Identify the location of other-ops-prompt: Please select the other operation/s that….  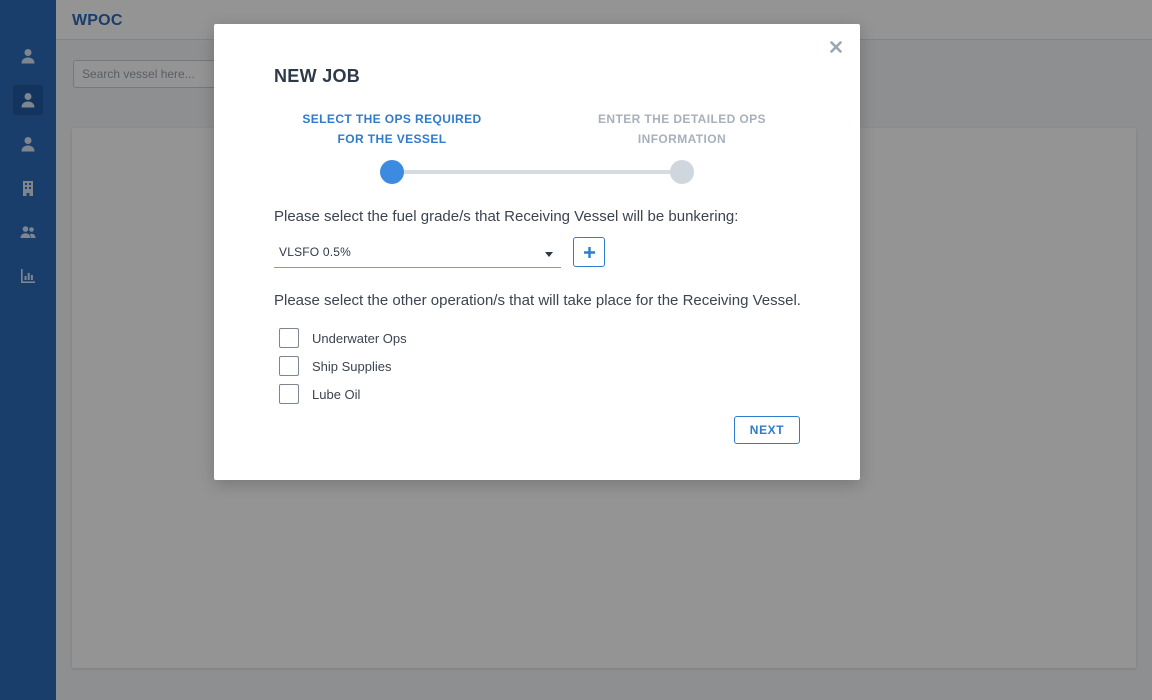
(537, 300).